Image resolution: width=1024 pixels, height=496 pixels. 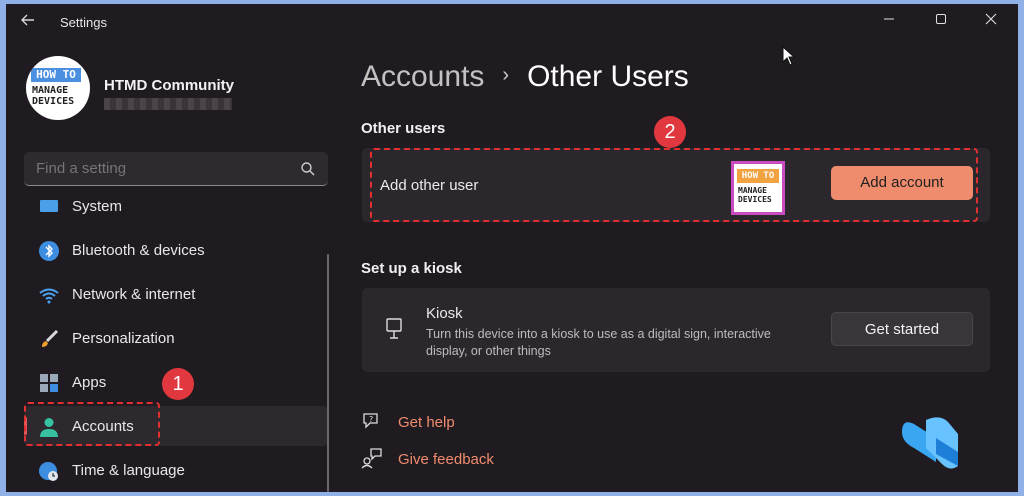 I want to click on feedback-icon, so click(x=371, y=458).